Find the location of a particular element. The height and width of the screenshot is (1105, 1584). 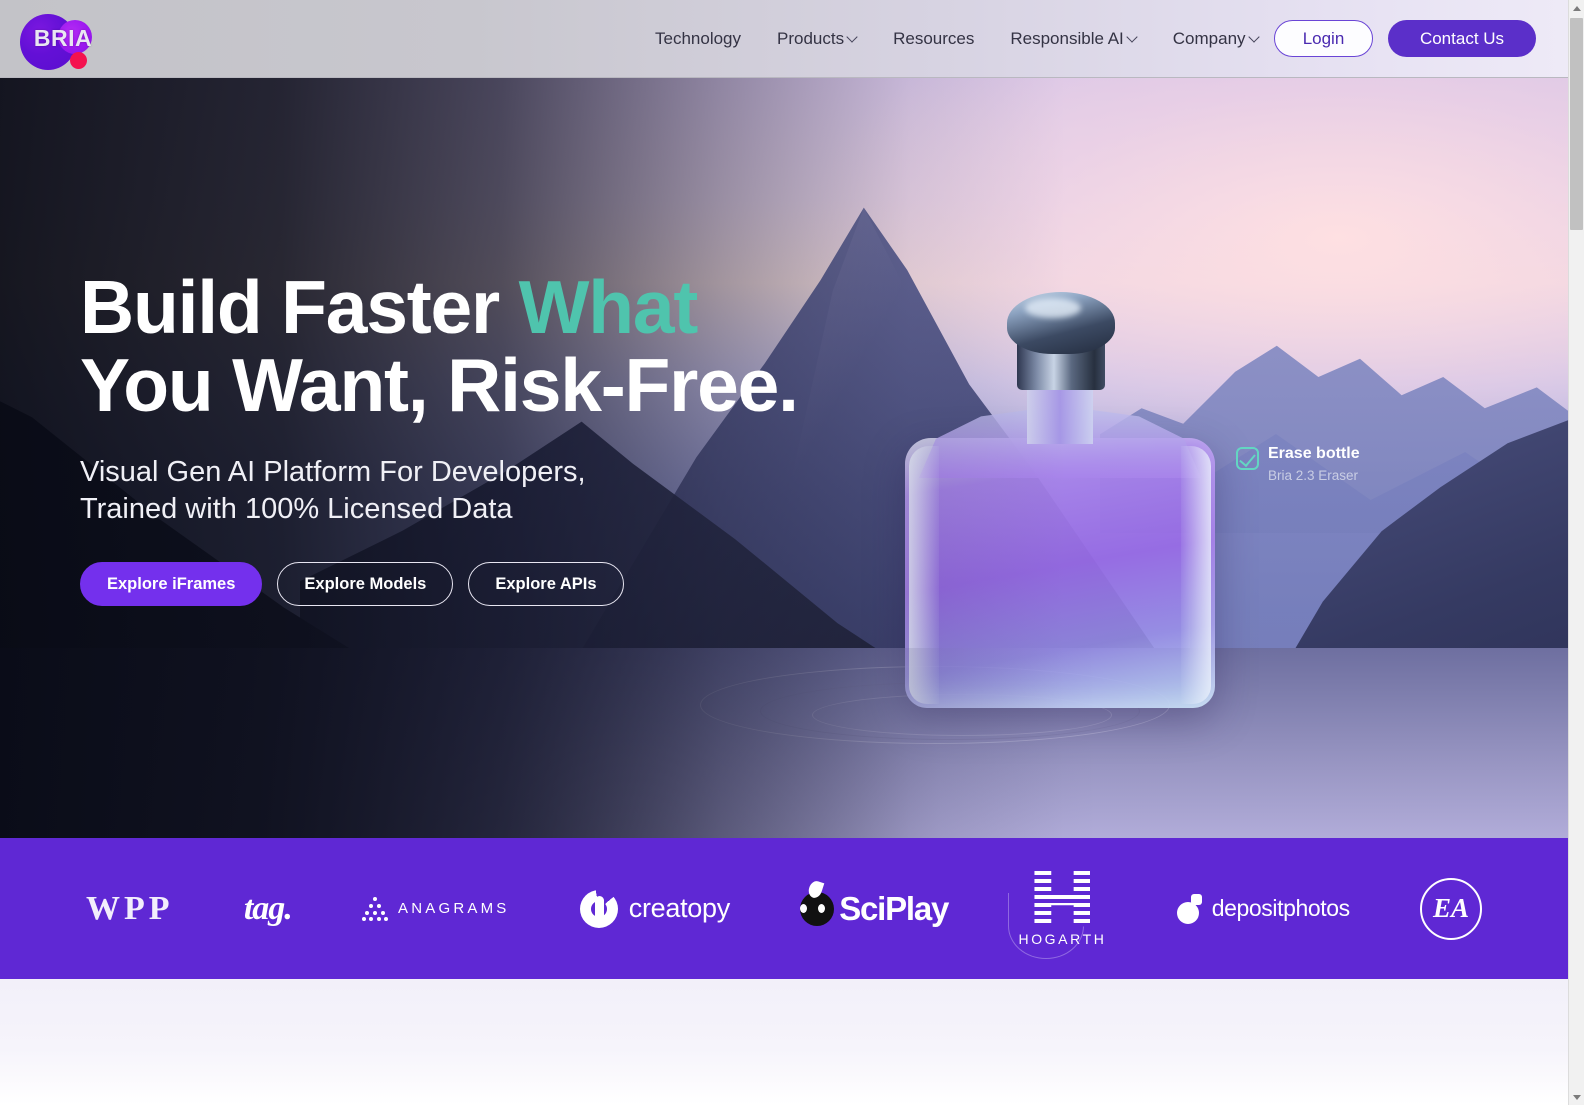

sciplay-mark-icon is located at coordinates (817, 902).